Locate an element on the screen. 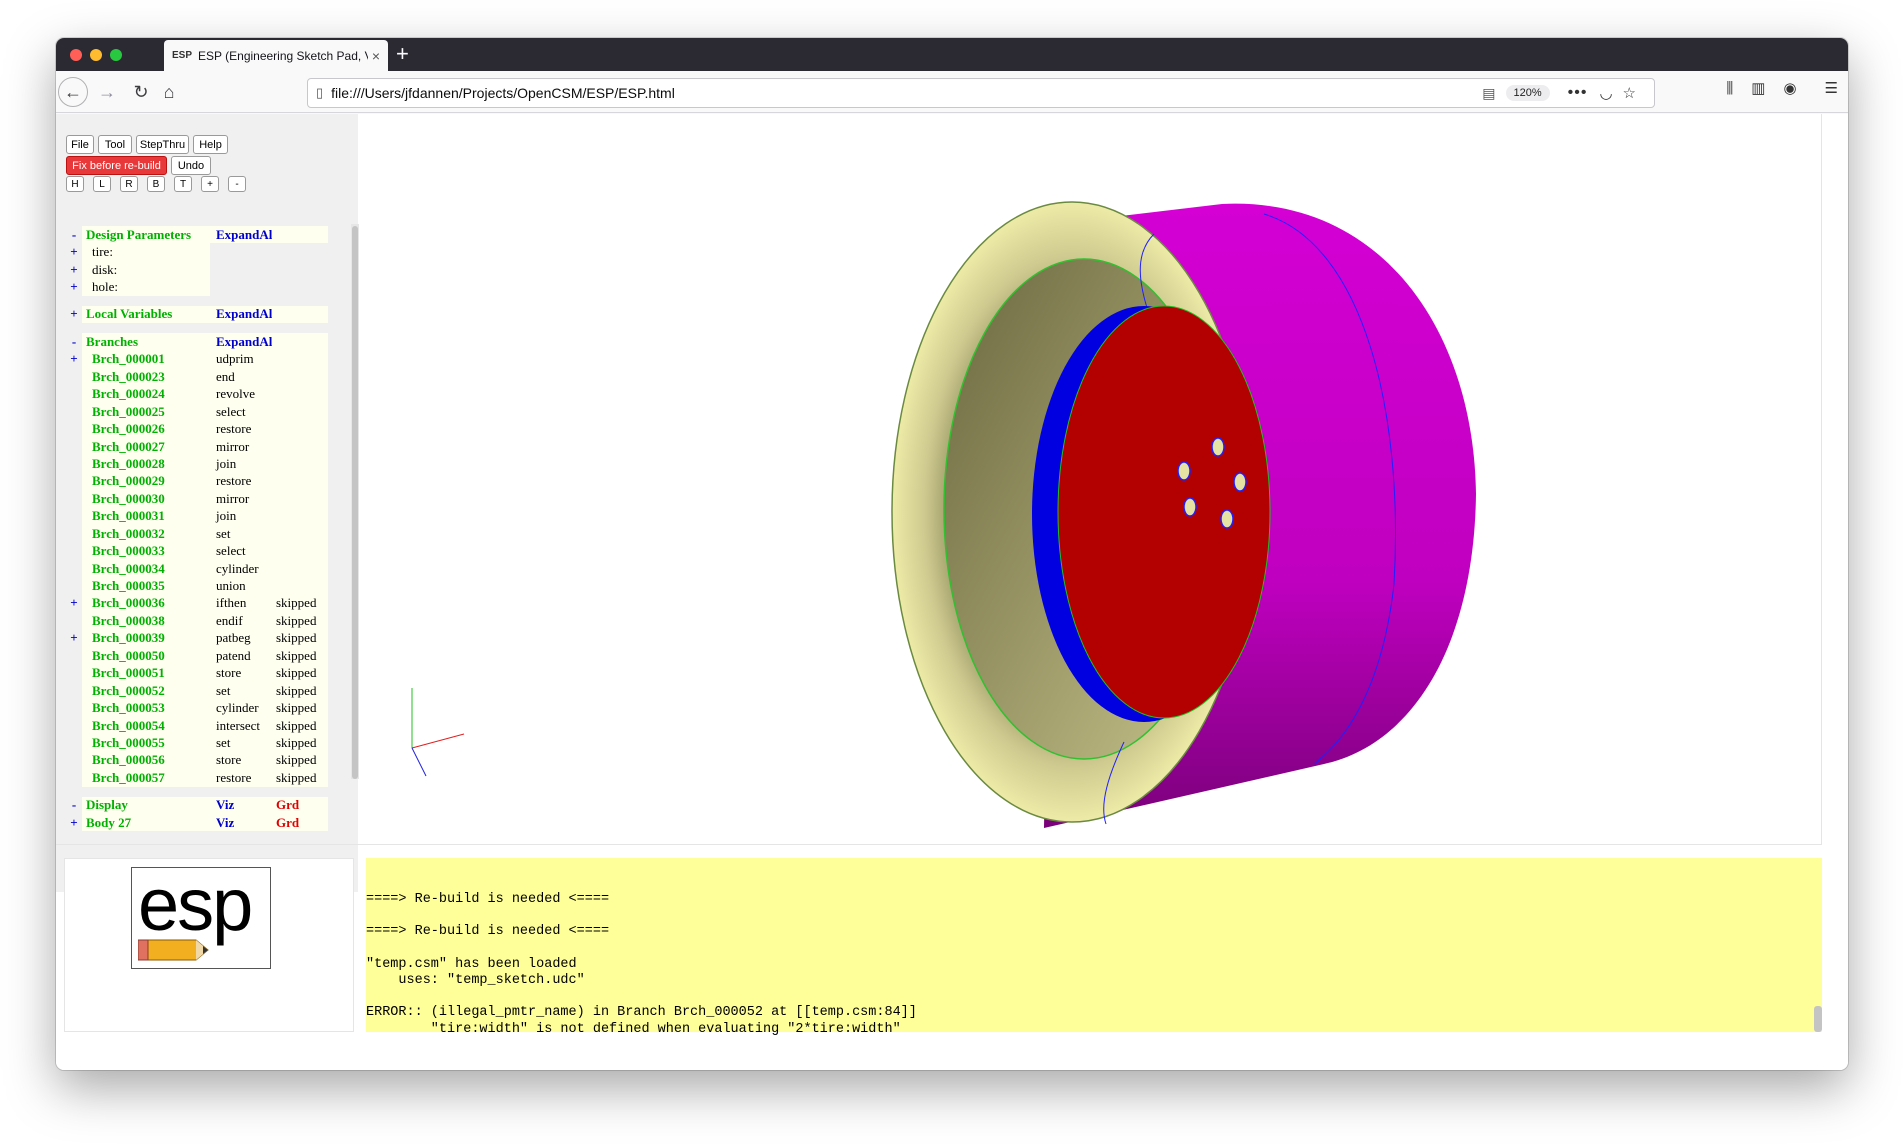 Image resolution: width=1903 pixels, height=1144 pixels. branch-name: Brch_000028 is located at coordinates (146, 464).